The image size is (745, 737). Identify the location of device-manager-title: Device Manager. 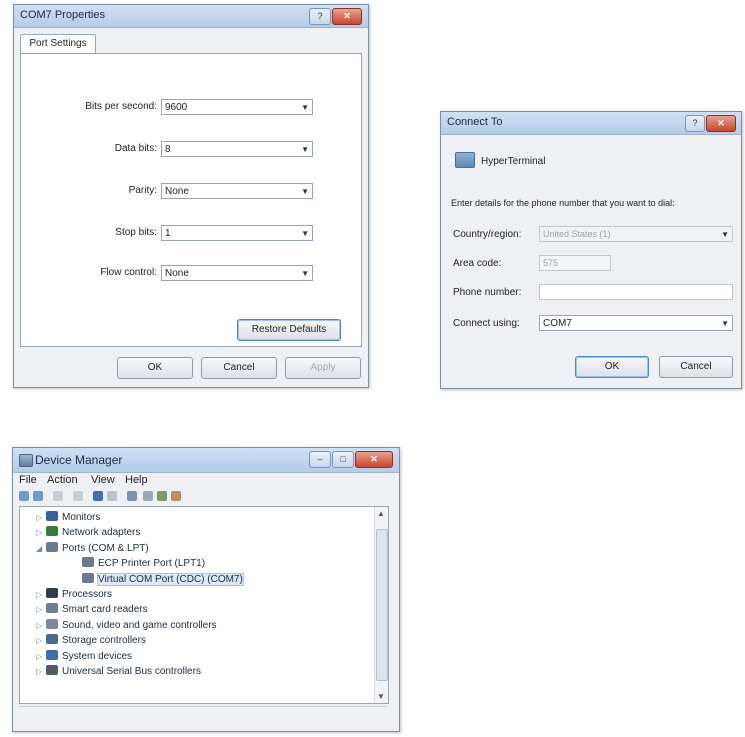
(79, 460).